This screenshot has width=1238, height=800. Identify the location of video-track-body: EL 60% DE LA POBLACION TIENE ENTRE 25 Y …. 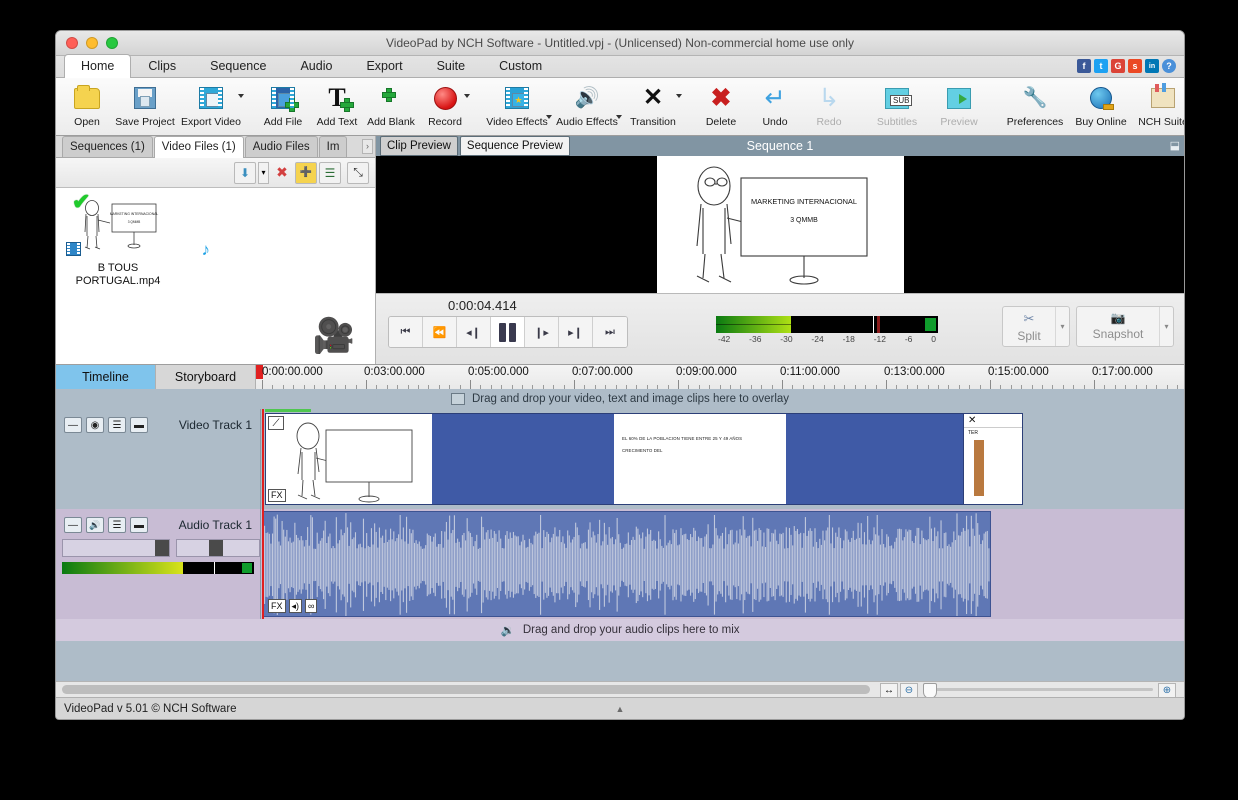
(722, 459).